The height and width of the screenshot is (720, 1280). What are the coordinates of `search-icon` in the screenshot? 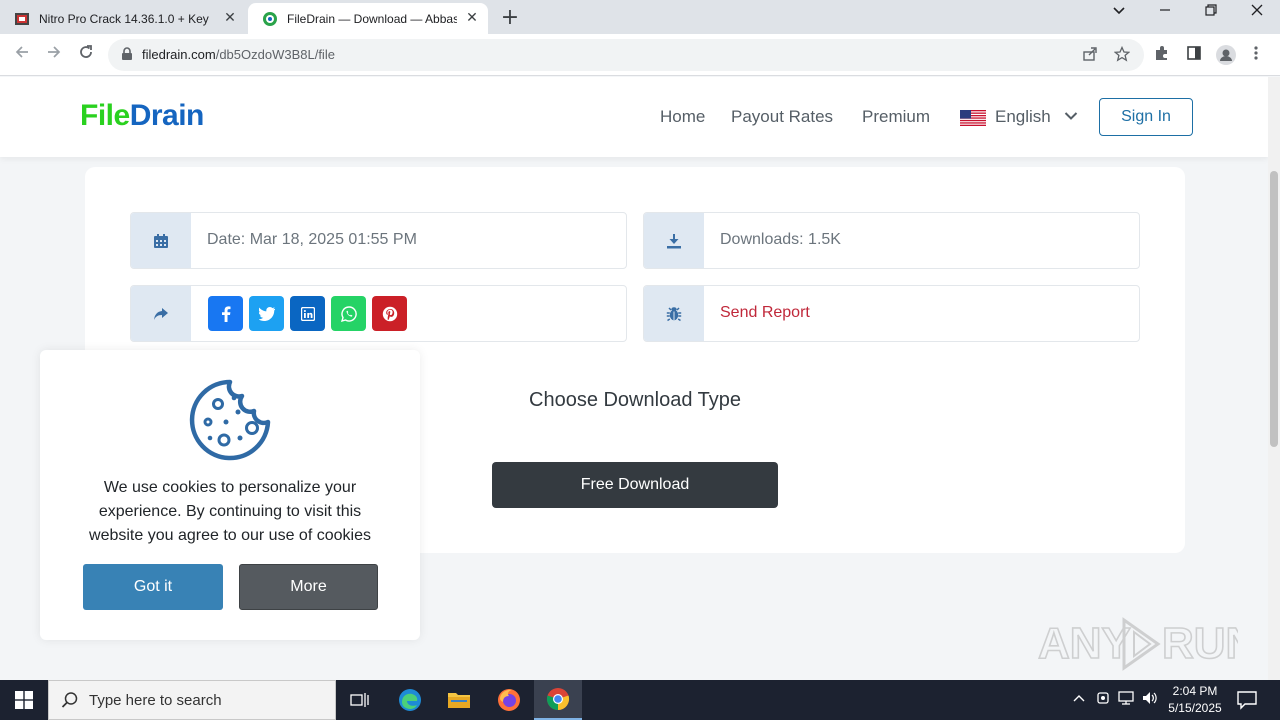 It's located at (69, 700).